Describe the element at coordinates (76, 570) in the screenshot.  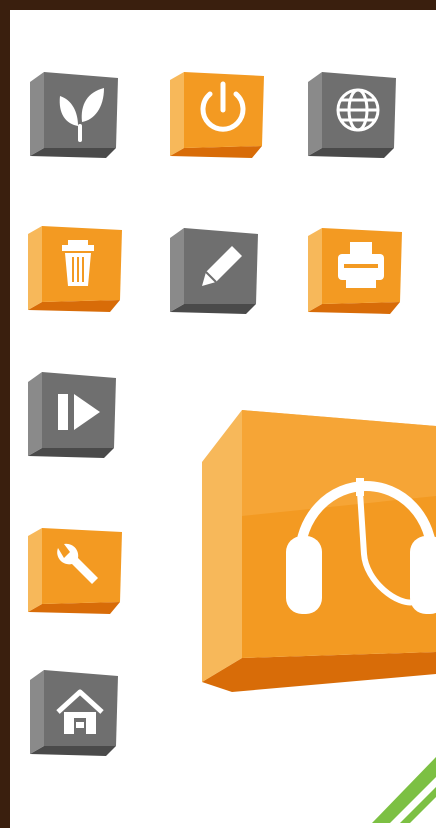
I see `wrench-icon` at that location.